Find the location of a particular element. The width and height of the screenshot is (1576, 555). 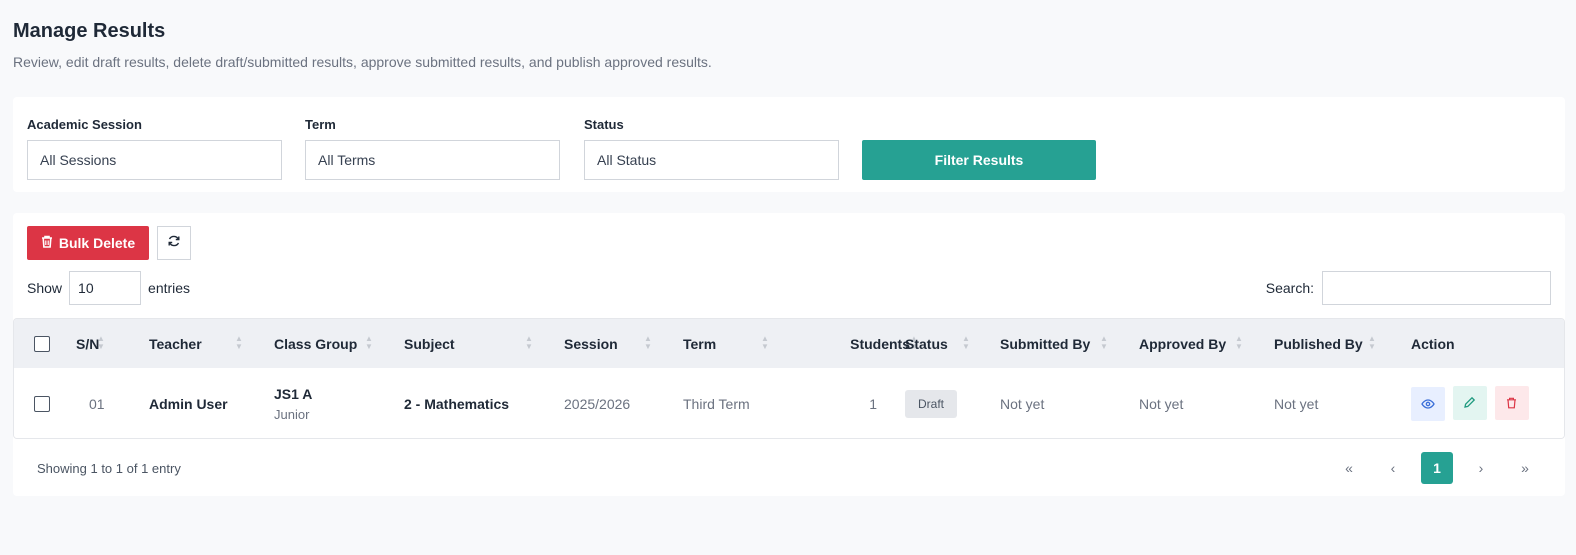

students-header: Students ▲ ▼ is located at coordinates (862, 343).